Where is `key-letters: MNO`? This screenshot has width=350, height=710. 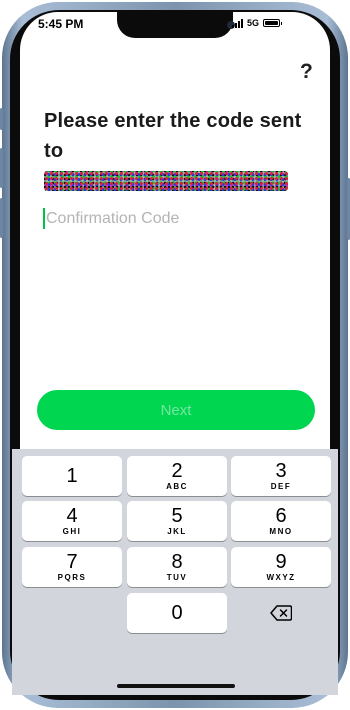 key-letters: MNO is located at coordinates (281, 531).